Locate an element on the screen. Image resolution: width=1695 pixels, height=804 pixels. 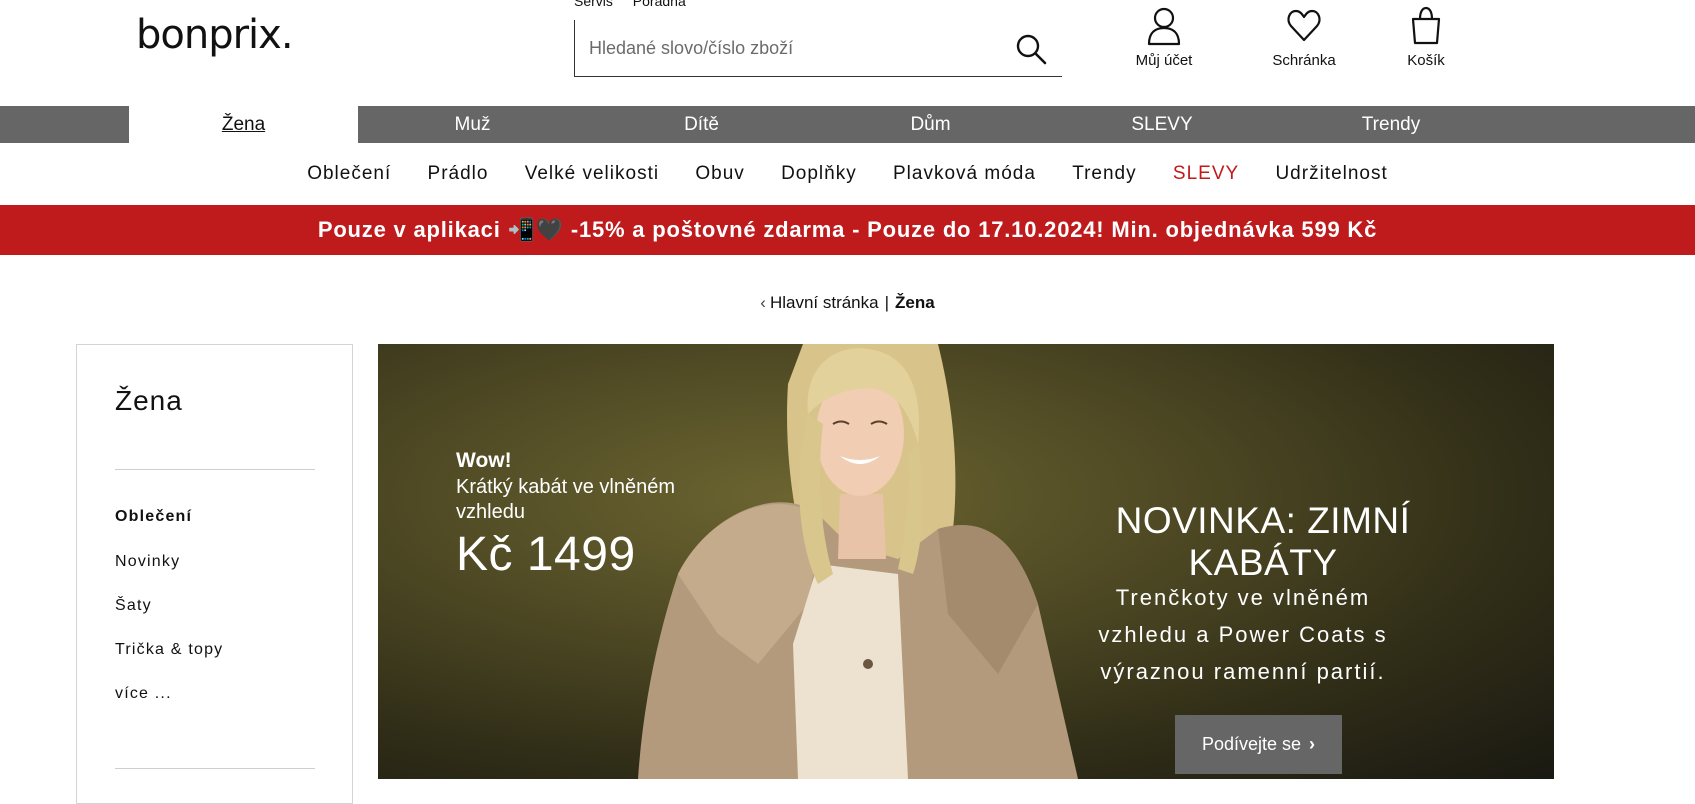
sidebar-divider is located at coordinates (215, 469).